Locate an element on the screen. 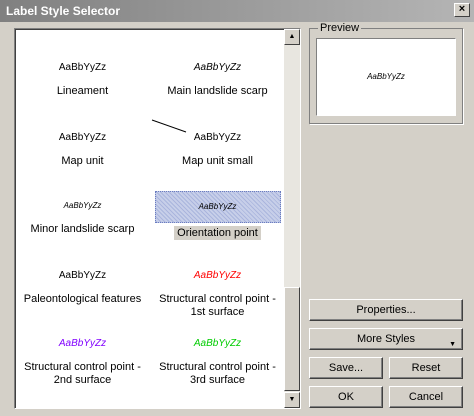 Image resolution: width=474 pixels, height=416 pixels. style-label-text: Paleontological features is located at coordinates (82, 299).